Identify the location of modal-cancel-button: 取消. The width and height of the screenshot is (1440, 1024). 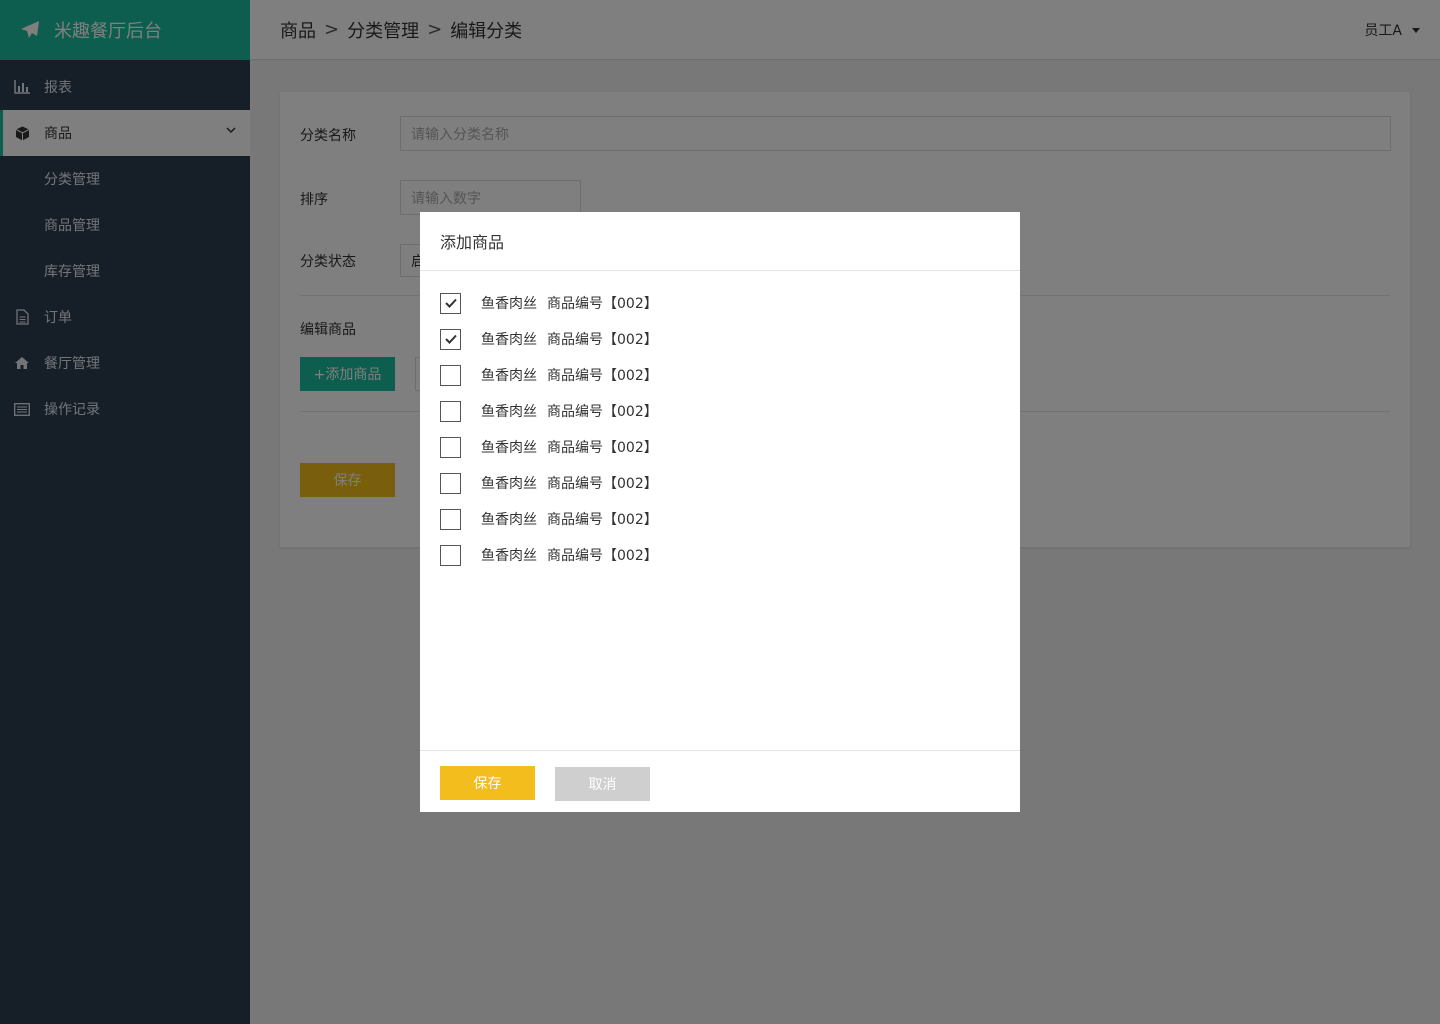
(602, 784).